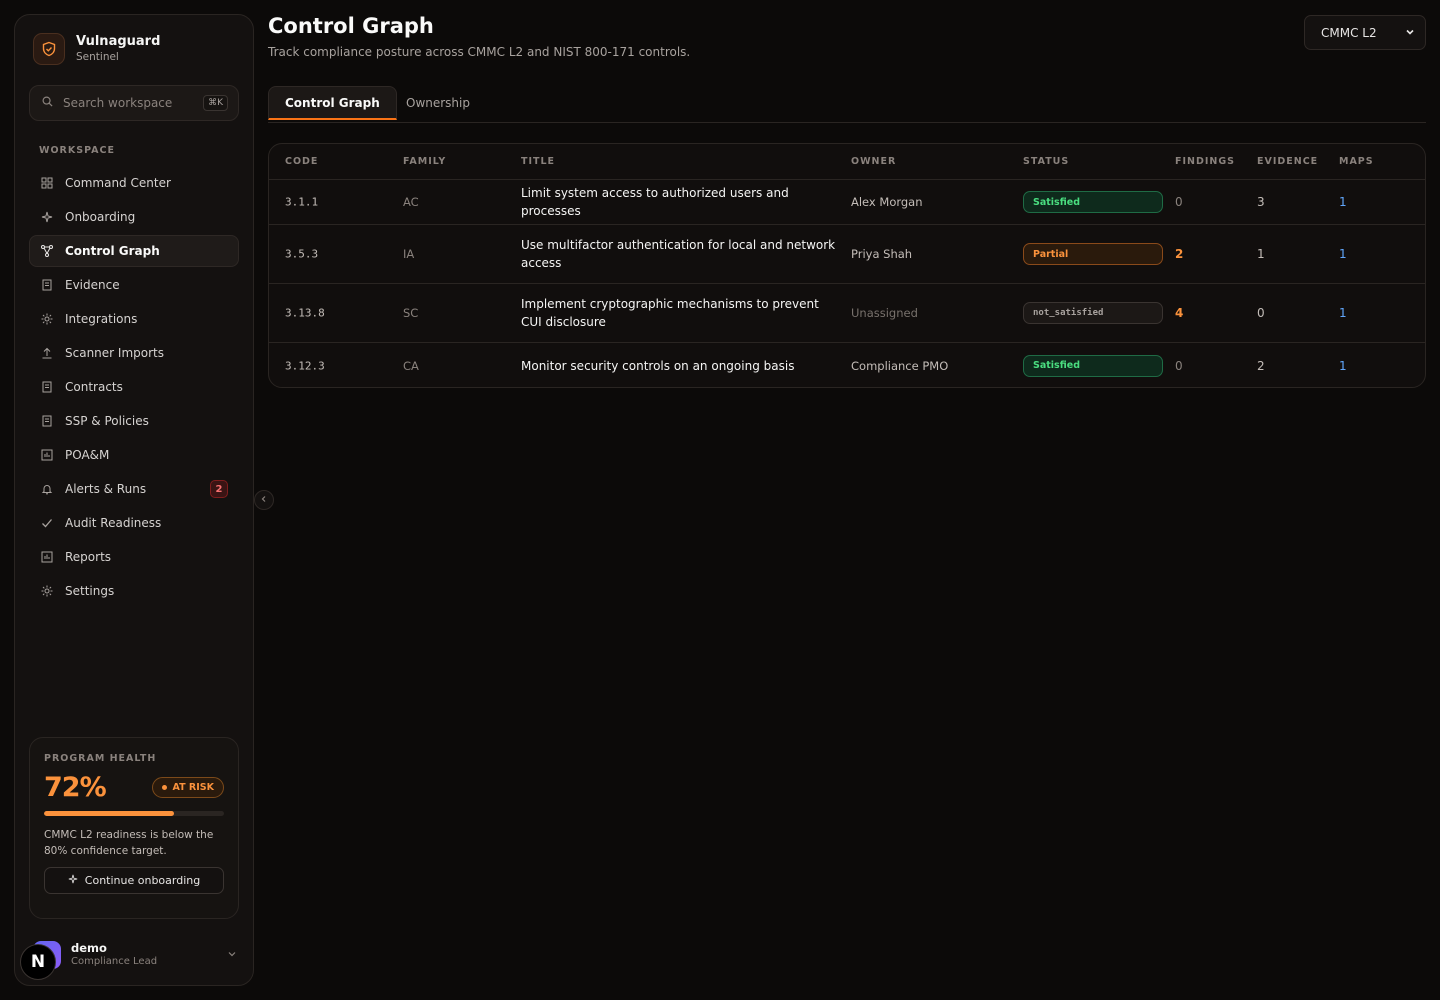 This screenshot has width=1440, height=1000. Describe the element at coordinates (47, 353) in the screenshot. I see `upload-icon` at that location.